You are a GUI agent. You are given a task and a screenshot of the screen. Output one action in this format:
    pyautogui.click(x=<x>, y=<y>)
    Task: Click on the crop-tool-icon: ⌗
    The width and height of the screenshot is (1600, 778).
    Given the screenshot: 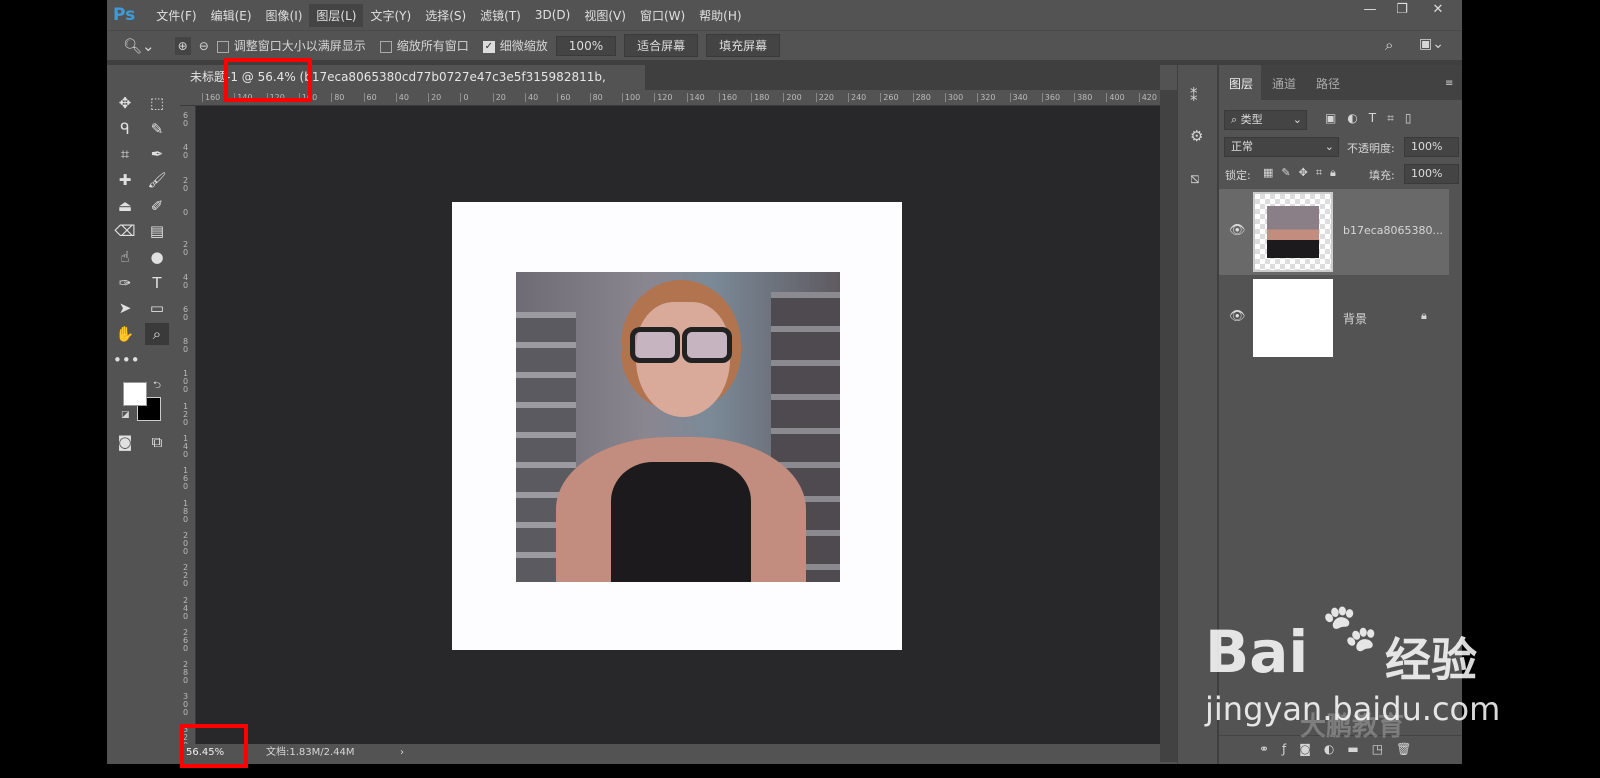 What is the action you would take?
    pyautogui.click(x=125, y=154)
    